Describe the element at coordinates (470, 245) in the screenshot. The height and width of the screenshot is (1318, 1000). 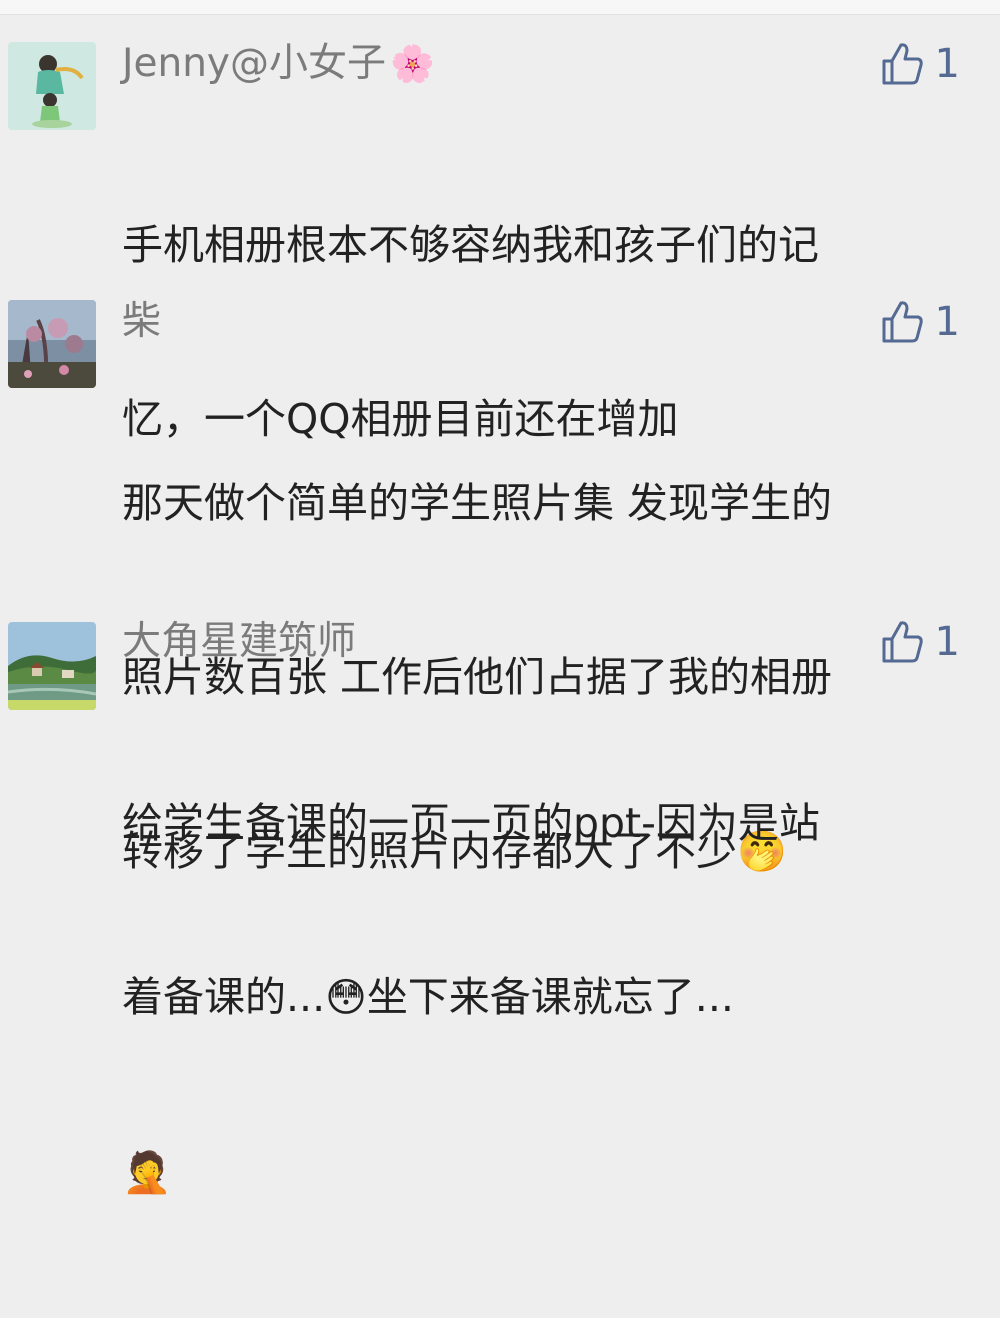
I see `comment-line: 手机相册根本不够容纳我和孩子们的记` at that location.